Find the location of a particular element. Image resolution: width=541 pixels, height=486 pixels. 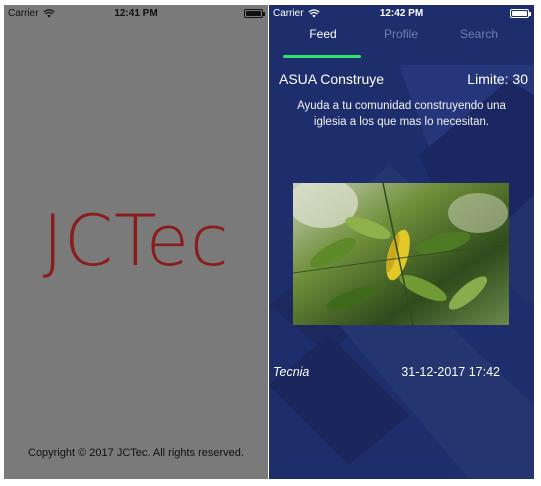

status-time: 12:42 PM is located at coordinates (401, 13).